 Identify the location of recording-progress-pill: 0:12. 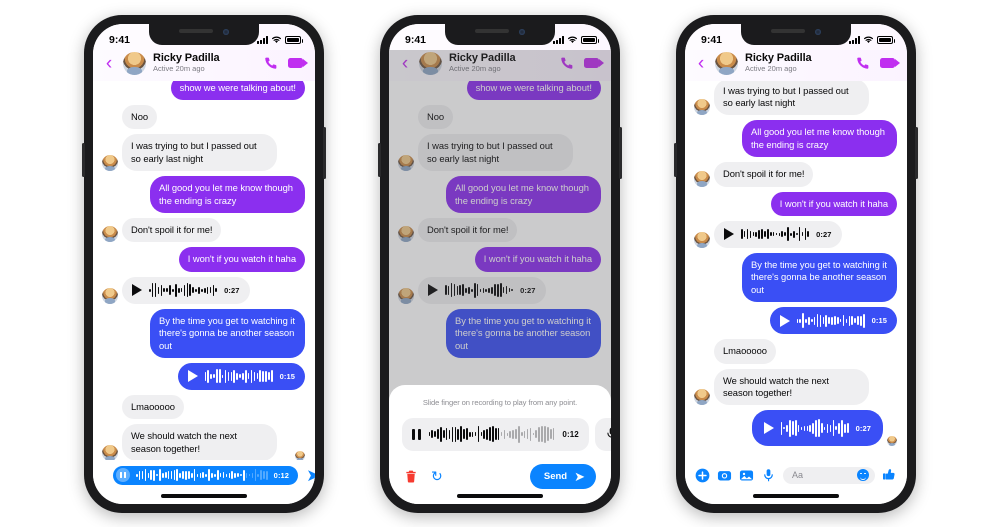
(206, 475).